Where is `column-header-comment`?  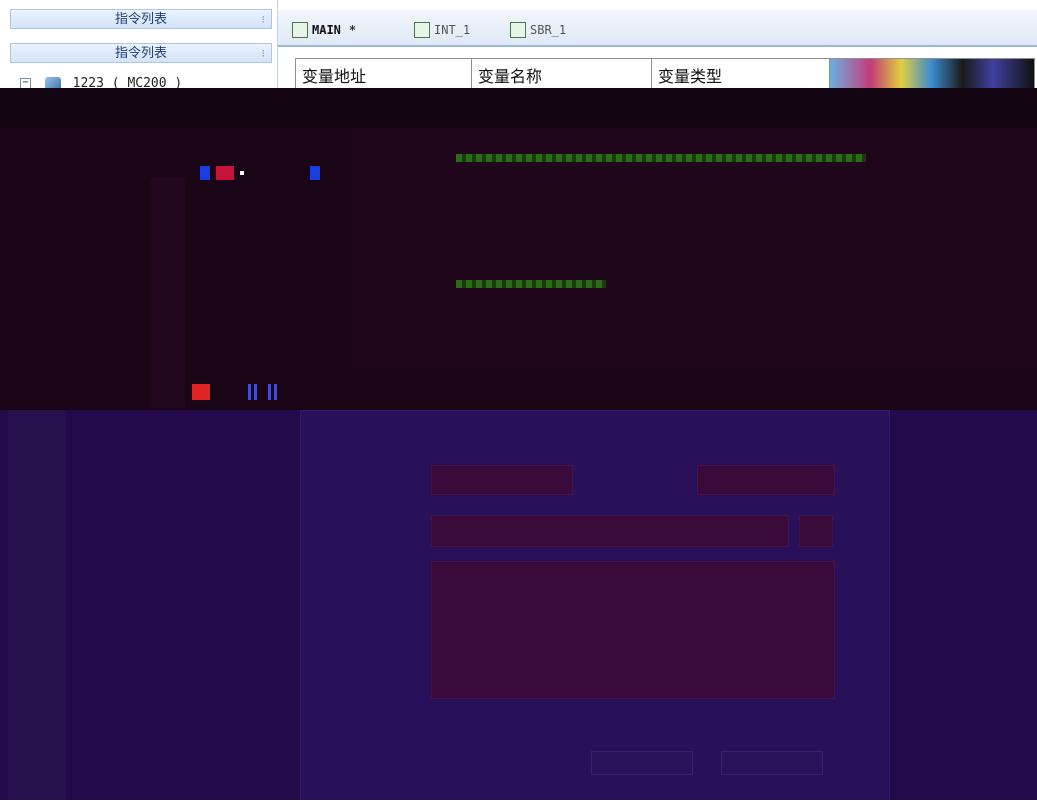
column-header-comment is located at coordinates (932, 74).